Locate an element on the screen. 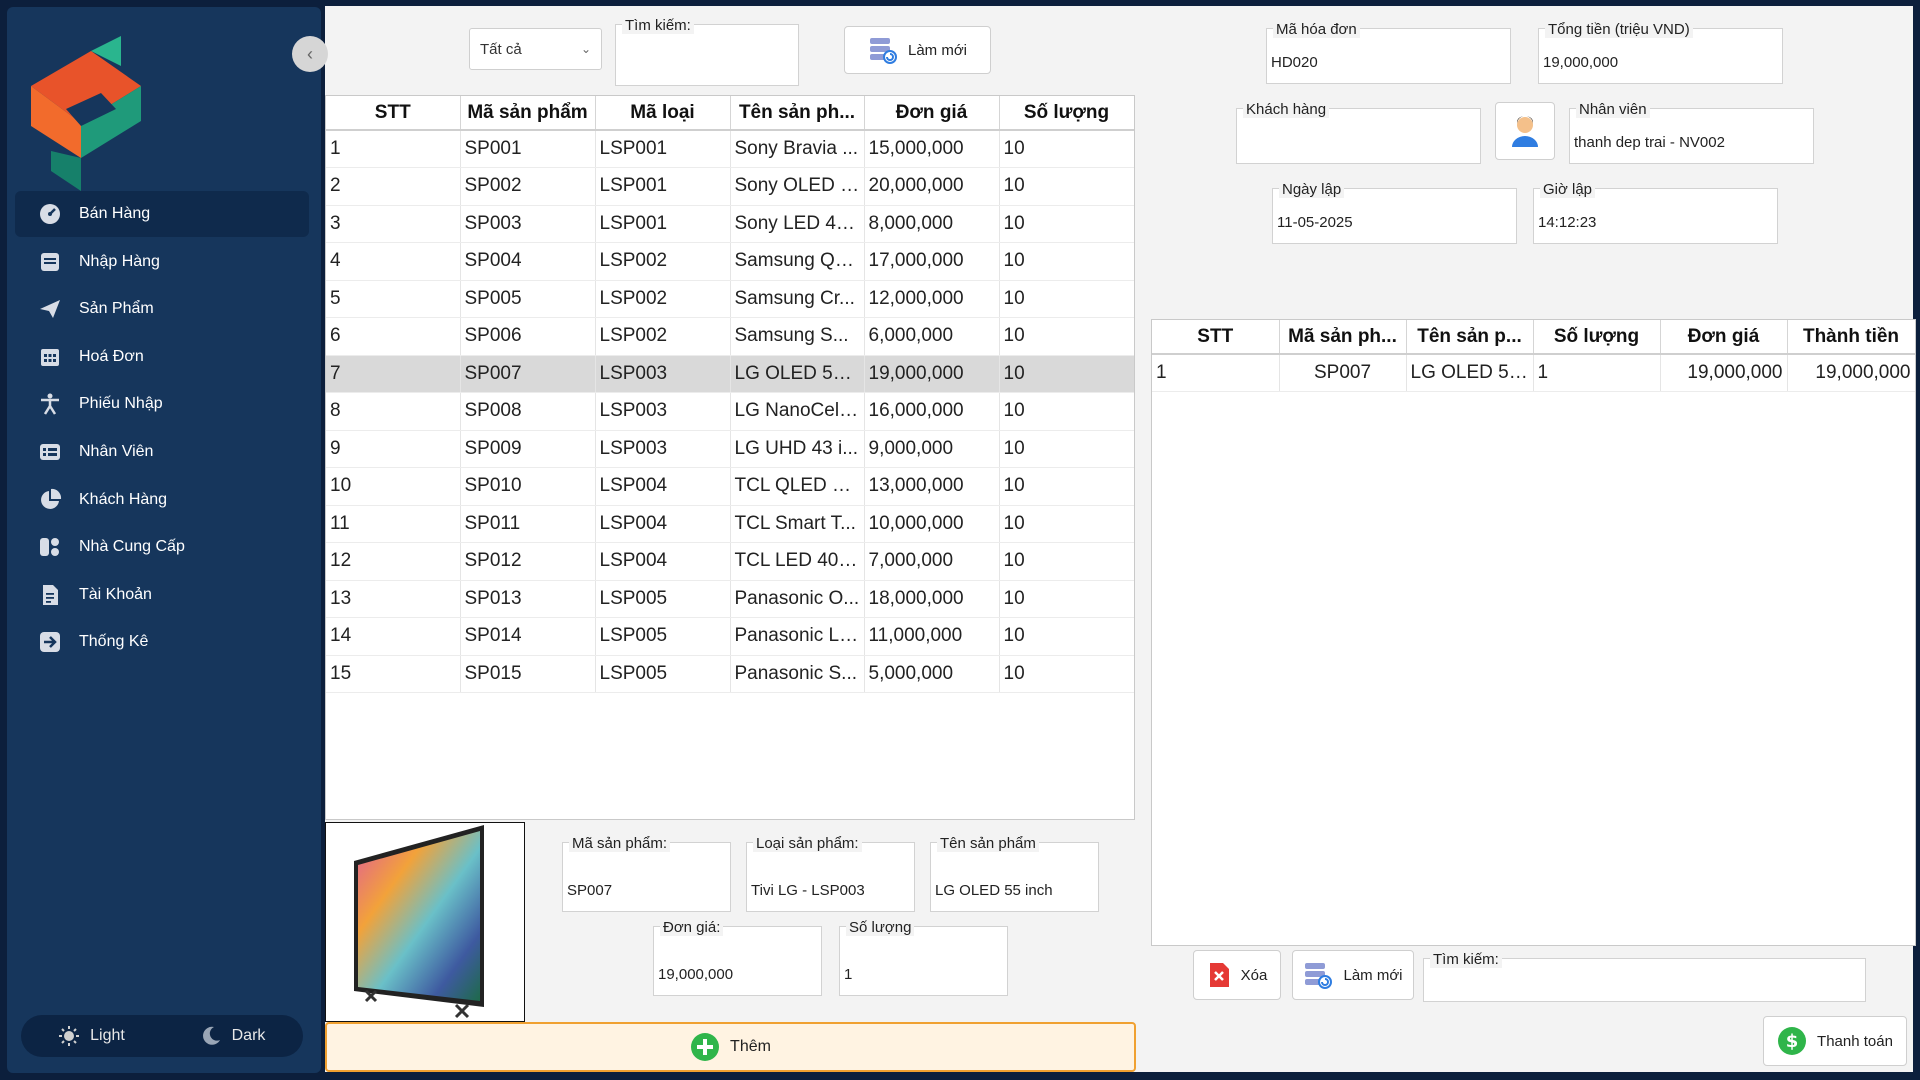 Image resolution: width=1920 pixels, height=1080 pixels. collapse-sidebar-button: ‹ is located at coordinates (310, 54).